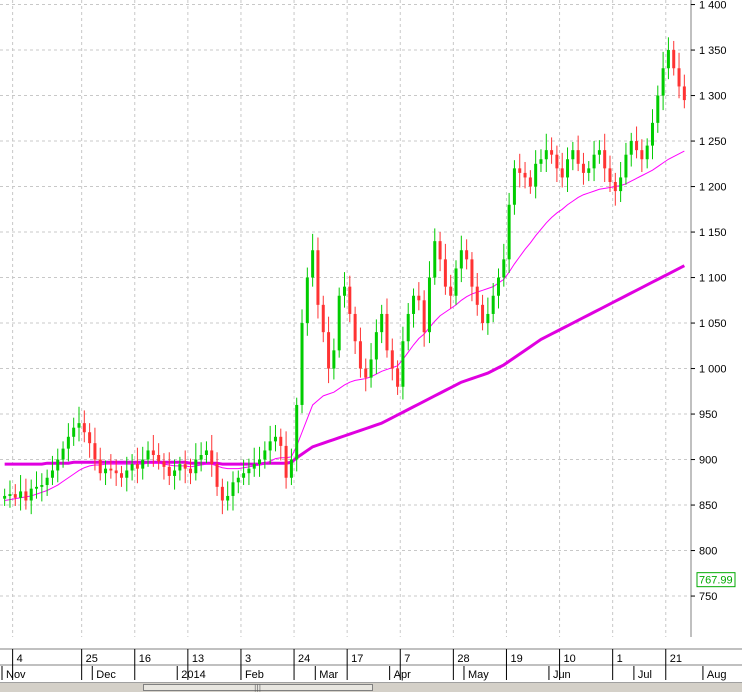 The height and width of the screenshot is (692, 742). What do you see at coordinates (713, 279) in the screenshot?
I see `y-tick-label: 1 100` at bounding box center [713, 279].